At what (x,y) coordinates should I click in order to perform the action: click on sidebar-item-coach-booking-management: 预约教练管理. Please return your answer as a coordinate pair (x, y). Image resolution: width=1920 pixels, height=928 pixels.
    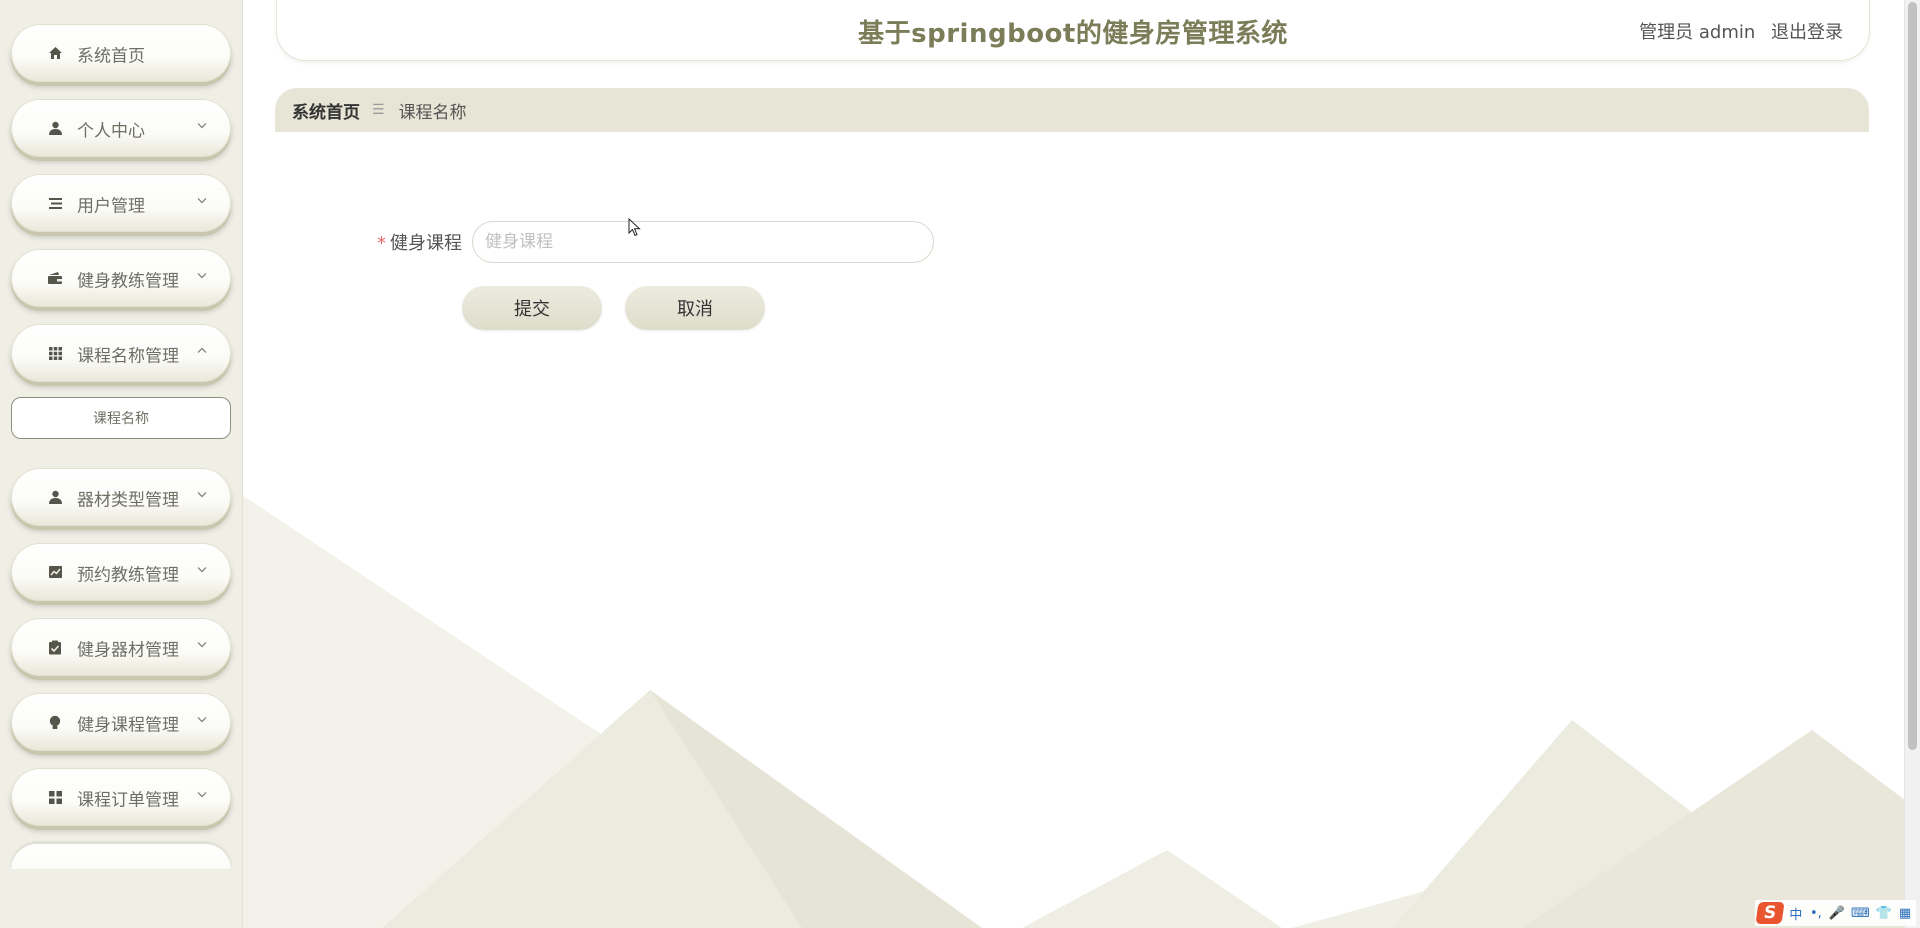
    Looking at the image, I should click on (121, 572).